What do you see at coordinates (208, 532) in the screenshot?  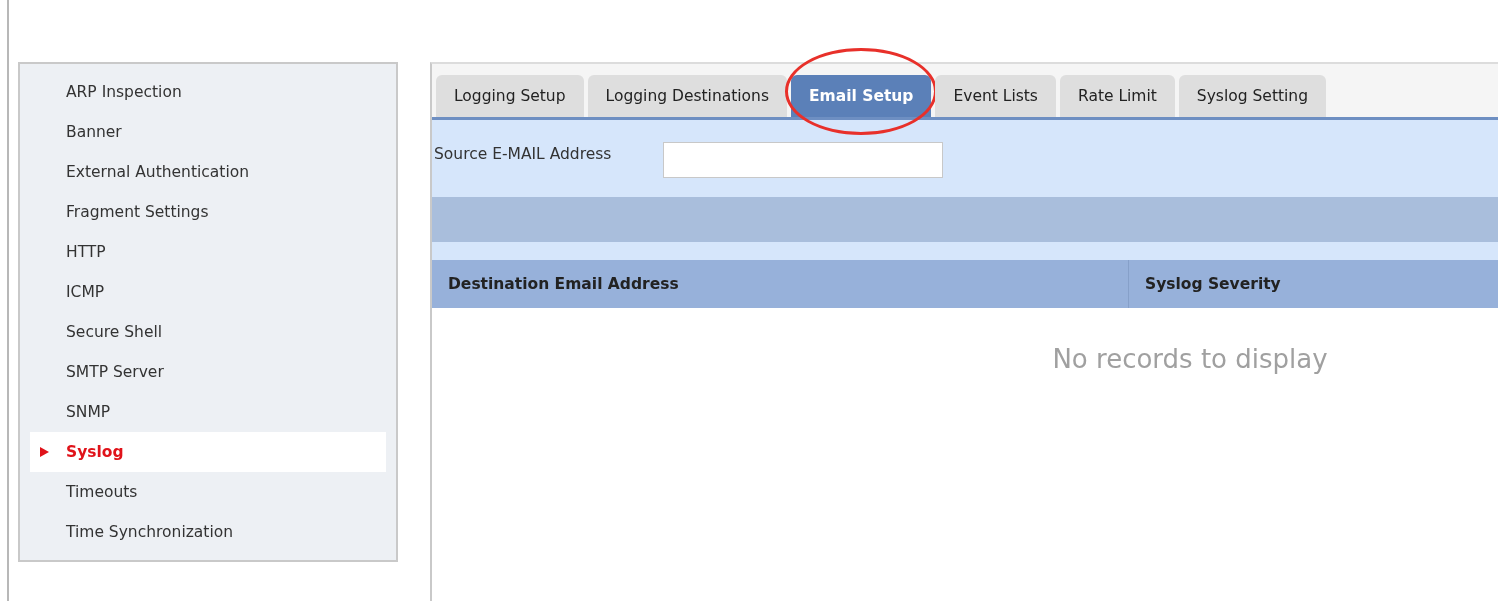 I see `sidebar-item: Time Synchronization` at bounding box center [208, 532].